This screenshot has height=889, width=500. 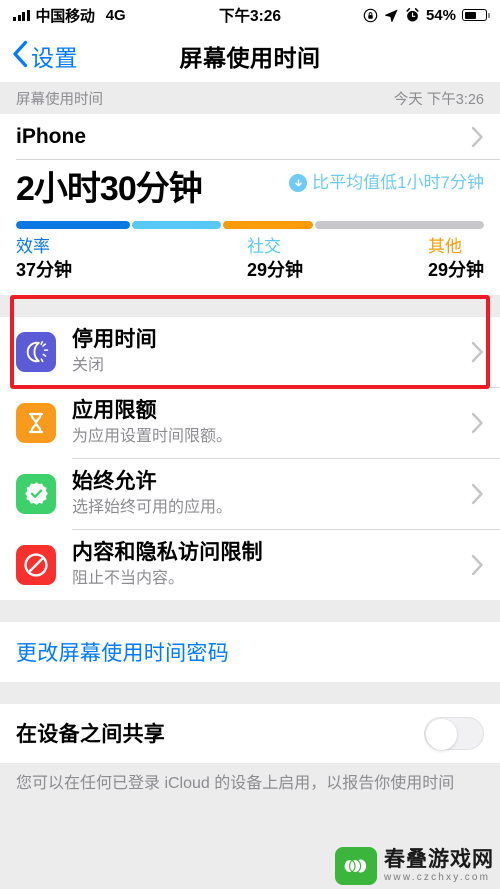 I want to click on usage-legend: 效率 37分钟 社交 29分钟 其他 29分钟, so click(x=250, y=259).